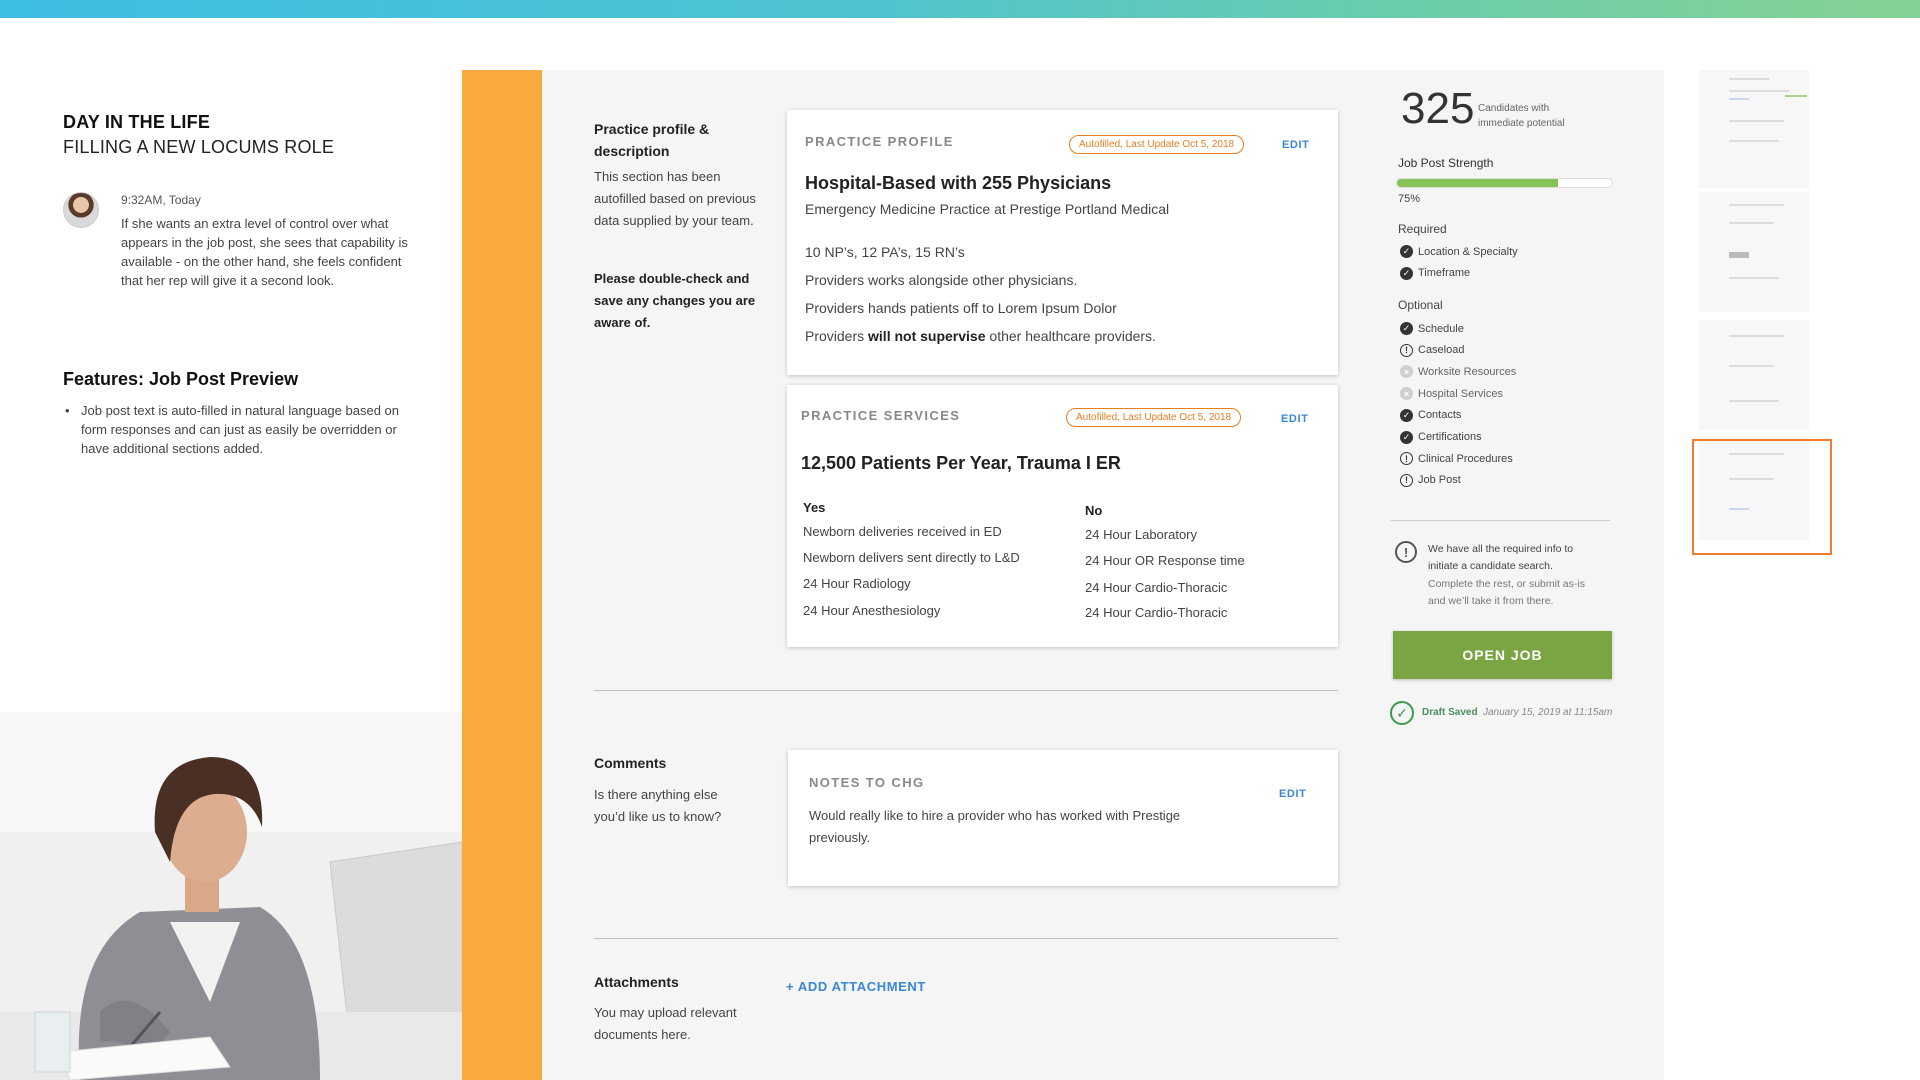  Describe the element at coordinates (1467, 371) in the screenshot. I see `checklist-item-label: Worksite Resources` at that location.